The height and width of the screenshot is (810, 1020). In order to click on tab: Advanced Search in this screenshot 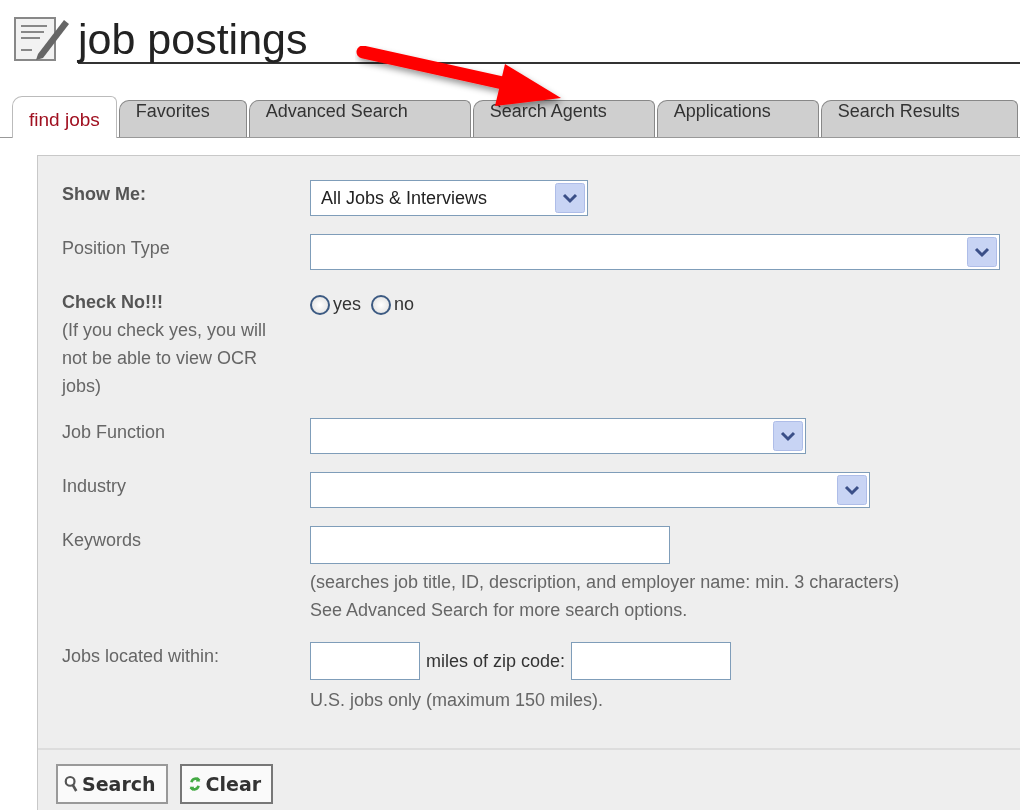, I will do `click(359, 118)`.